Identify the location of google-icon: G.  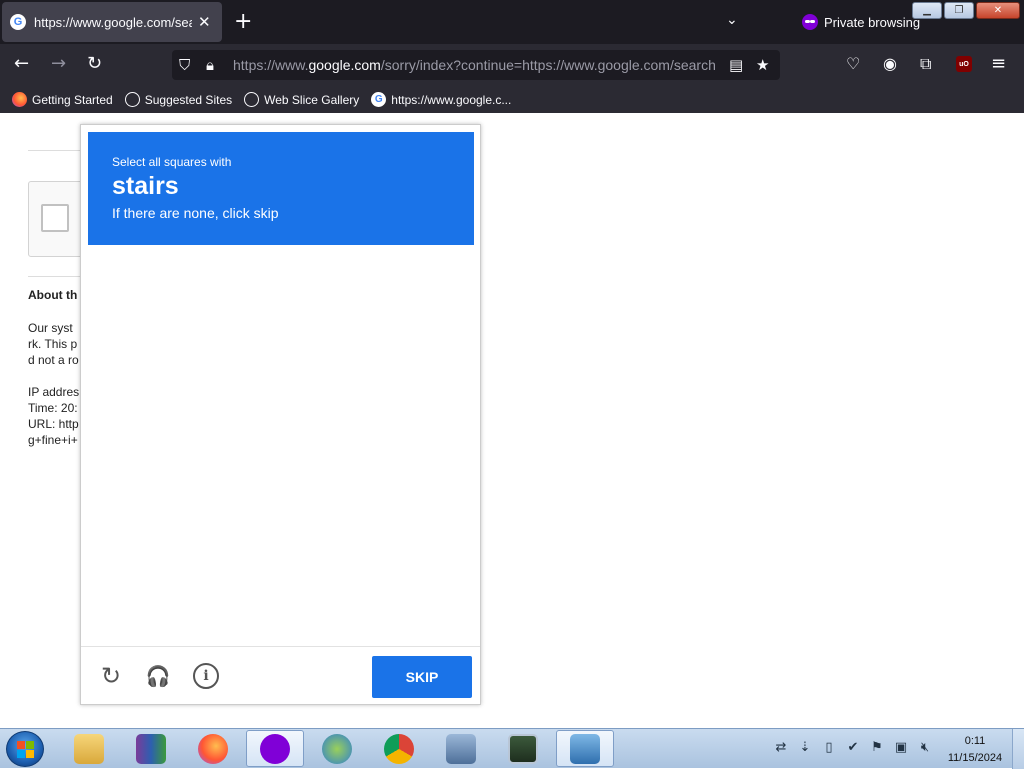
(379, 99).